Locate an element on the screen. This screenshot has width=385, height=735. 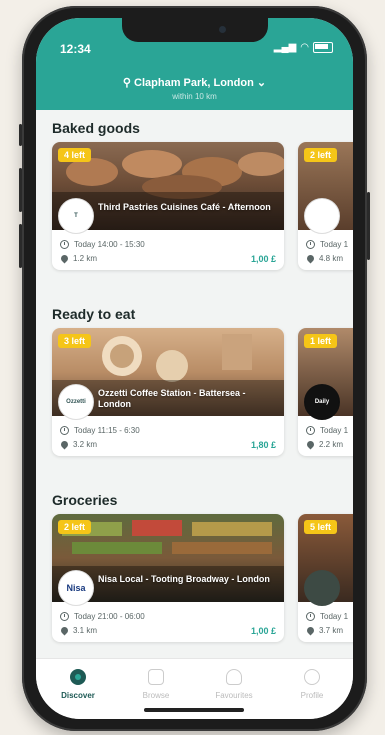
tab-profile: Profile is located at coordinates (312, 684).